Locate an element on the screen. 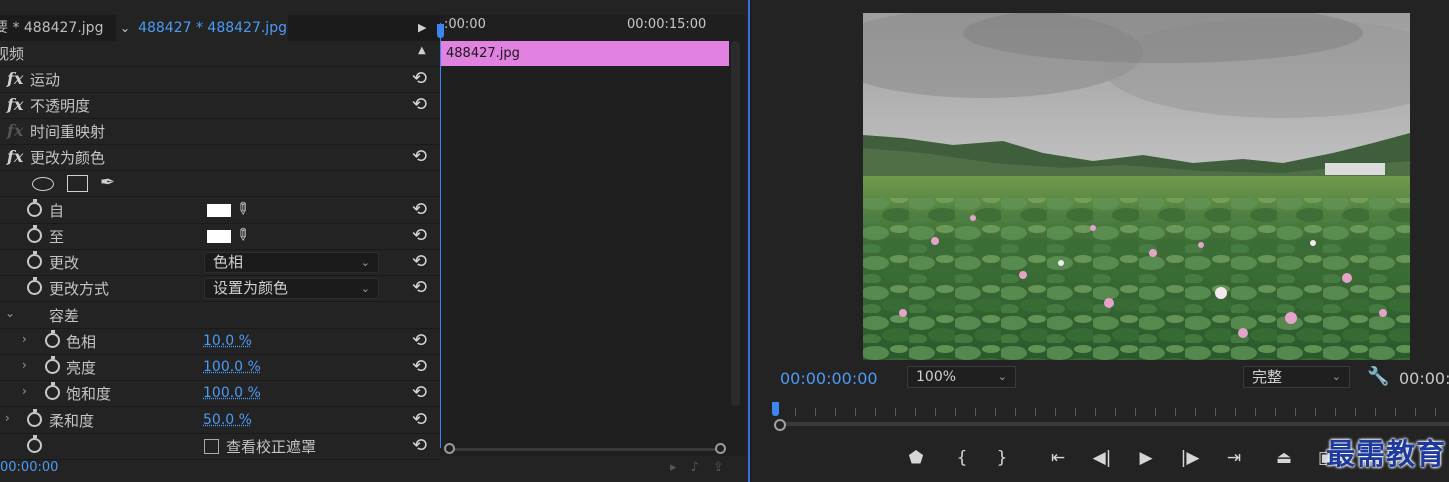 The width and height of the screenshot is (1449, 482). effect-row-opacity: fx 不透明度 ⟲ is located at coordinates (220, 106).